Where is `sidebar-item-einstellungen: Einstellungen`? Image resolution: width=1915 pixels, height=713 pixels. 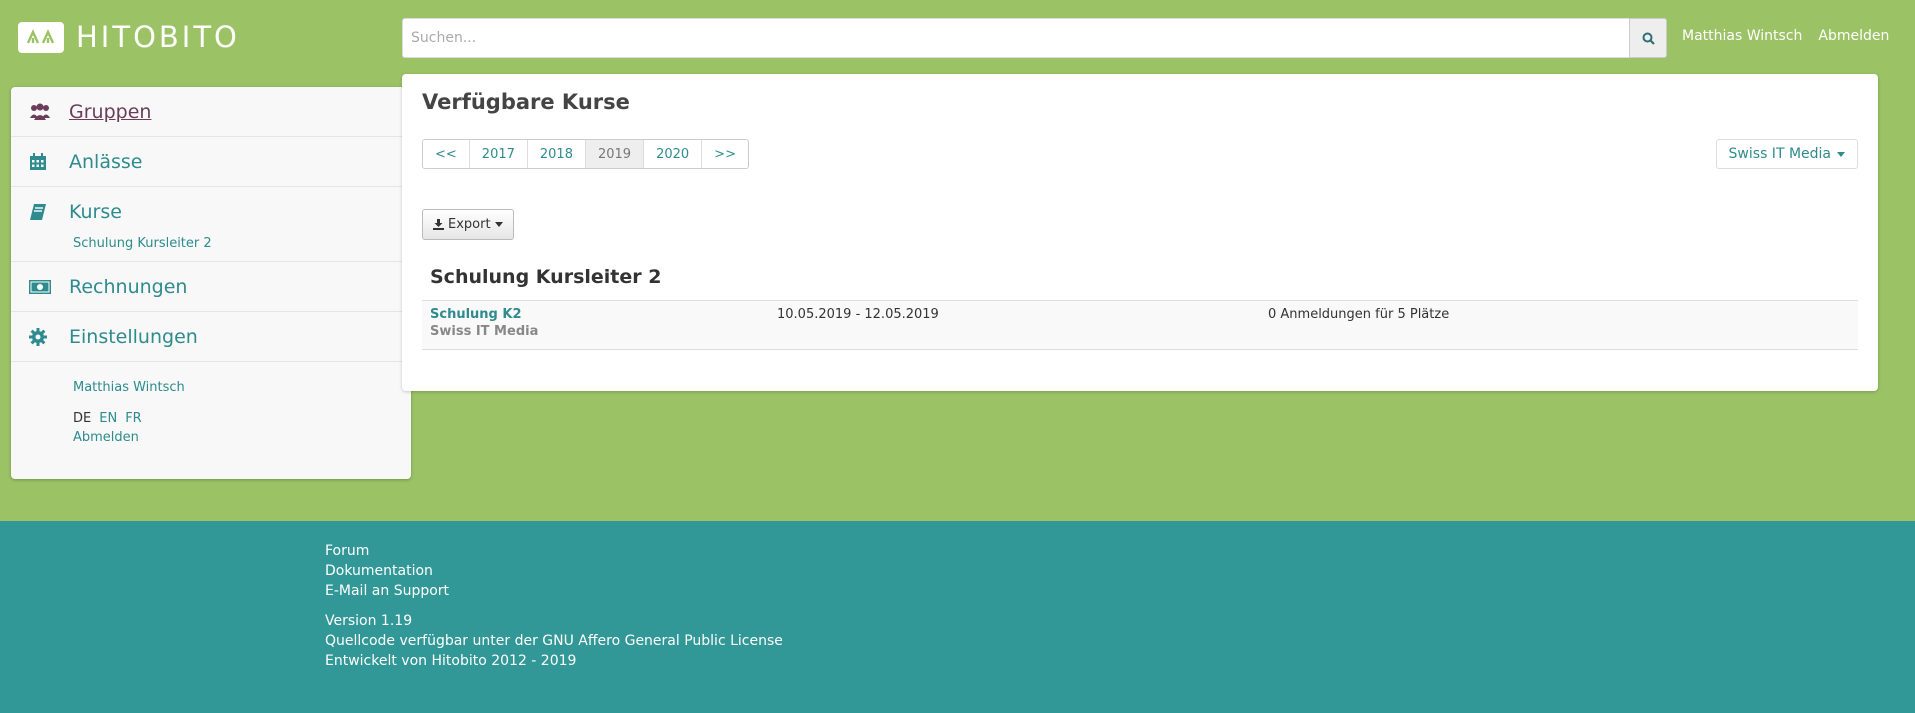 sidebar-item-einstellungen: Einstellungen is located at coordinates (211, 337).